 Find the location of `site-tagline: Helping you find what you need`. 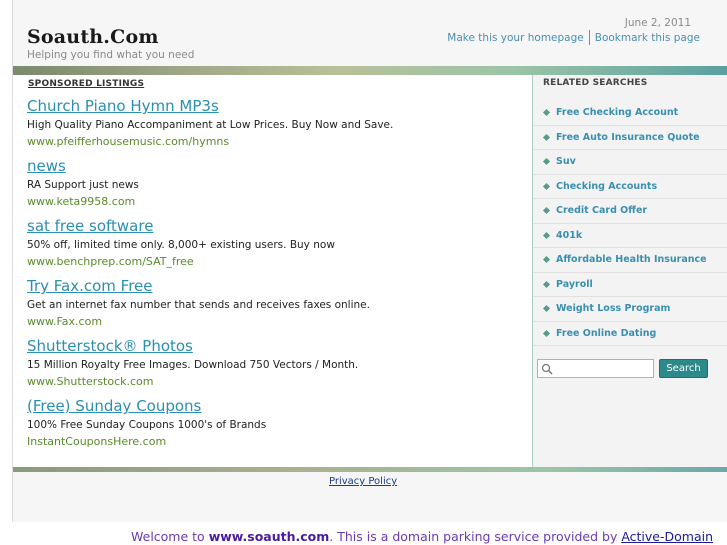

site-tagline: Helping you find what you need is located at coordinates (111, 55).